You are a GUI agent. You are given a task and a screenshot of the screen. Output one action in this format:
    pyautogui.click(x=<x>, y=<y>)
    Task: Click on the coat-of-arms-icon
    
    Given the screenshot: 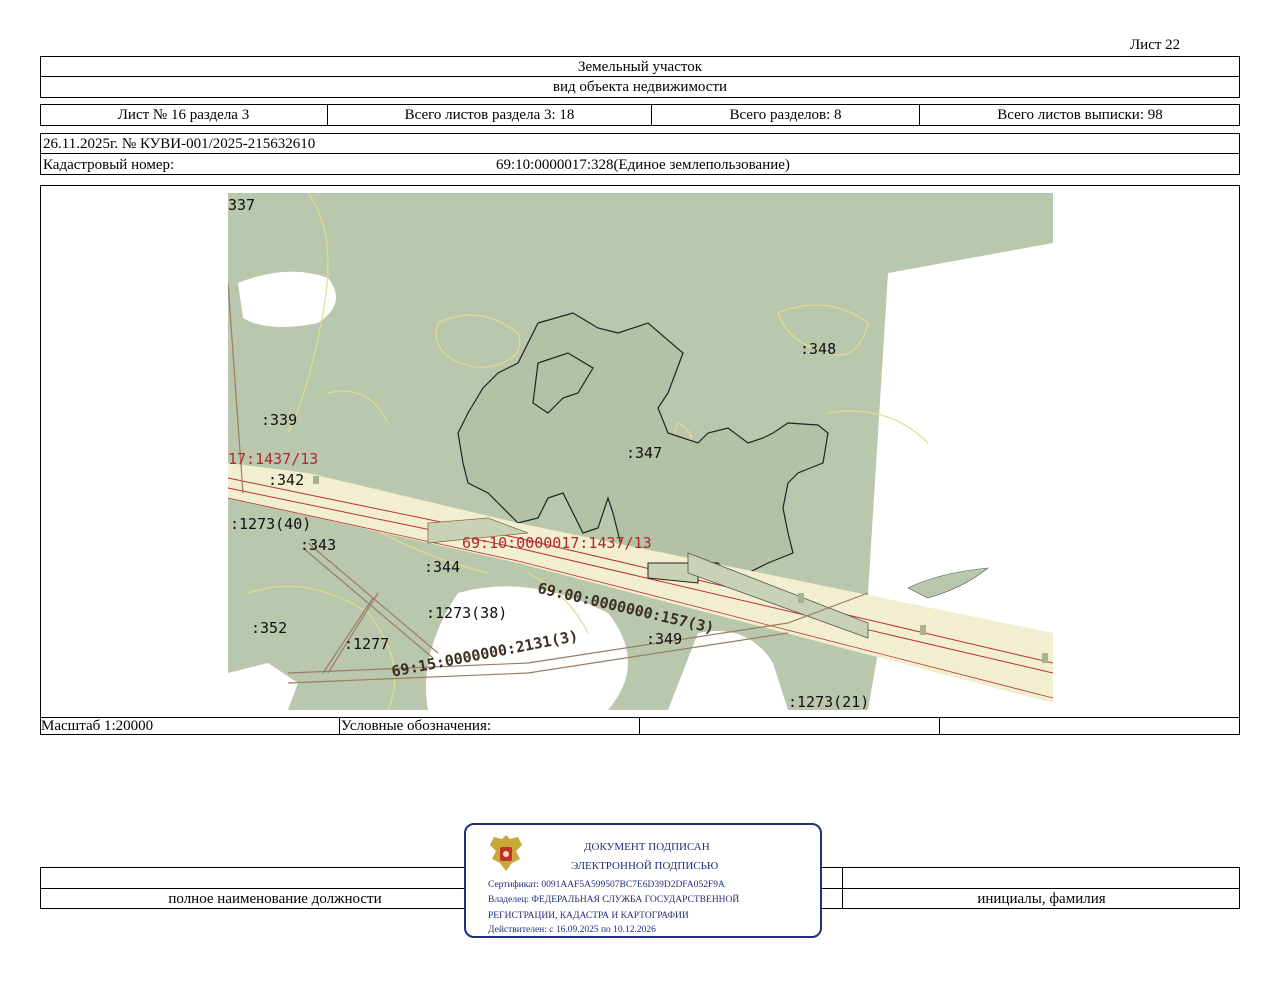 What is the action you would take?
    pyautogui.click(x=506, y=853)
    